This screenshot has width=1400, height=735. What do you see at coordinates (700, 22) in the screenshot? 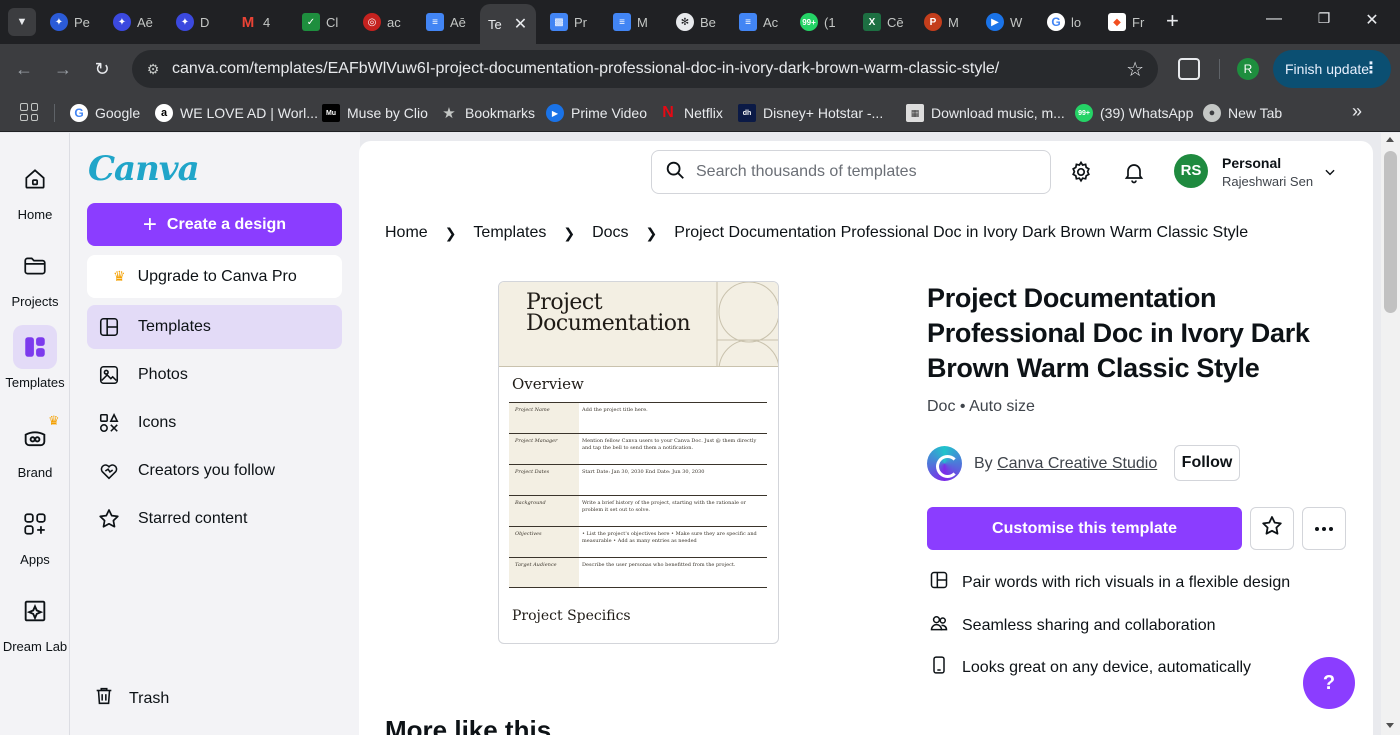
I see `browser-tab: ✻ Be` at bounding box center [700, 22].